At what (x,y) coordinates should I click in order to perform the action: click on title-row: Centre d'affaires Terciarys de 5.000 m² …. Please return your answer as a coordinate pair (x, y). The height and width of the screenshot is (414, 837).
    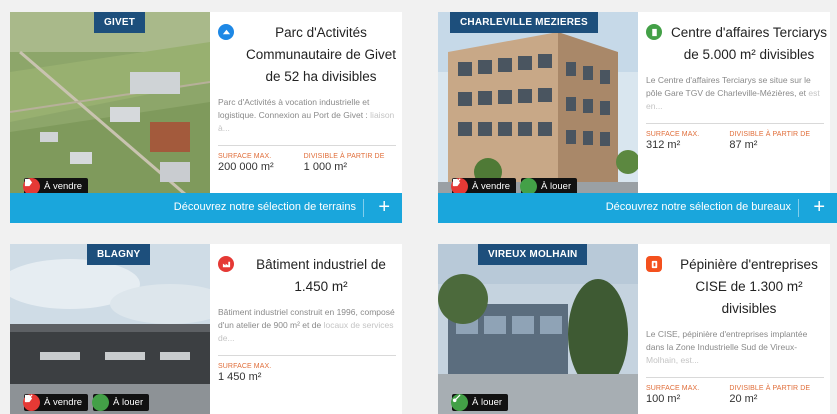
    Looking at the image, I should click on (737, 44).